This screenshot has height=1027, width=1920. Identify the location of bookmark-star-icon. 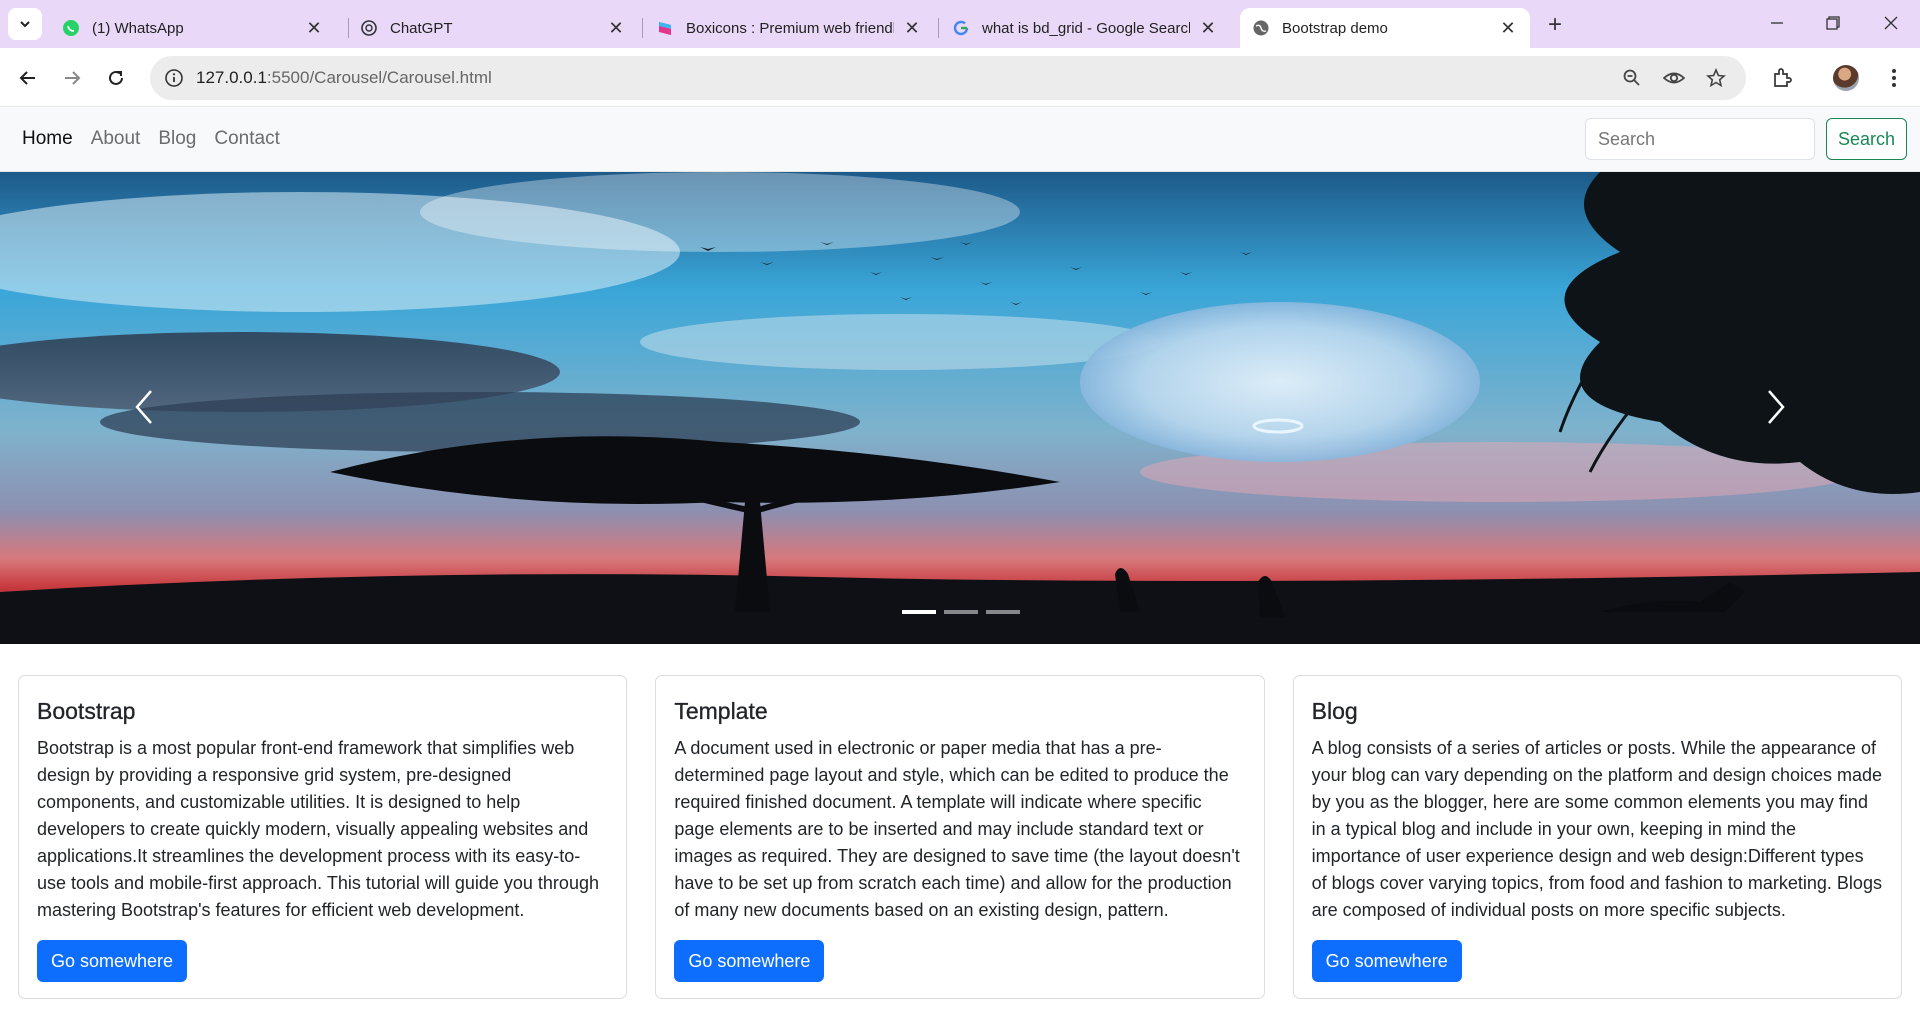
(1716, 78).